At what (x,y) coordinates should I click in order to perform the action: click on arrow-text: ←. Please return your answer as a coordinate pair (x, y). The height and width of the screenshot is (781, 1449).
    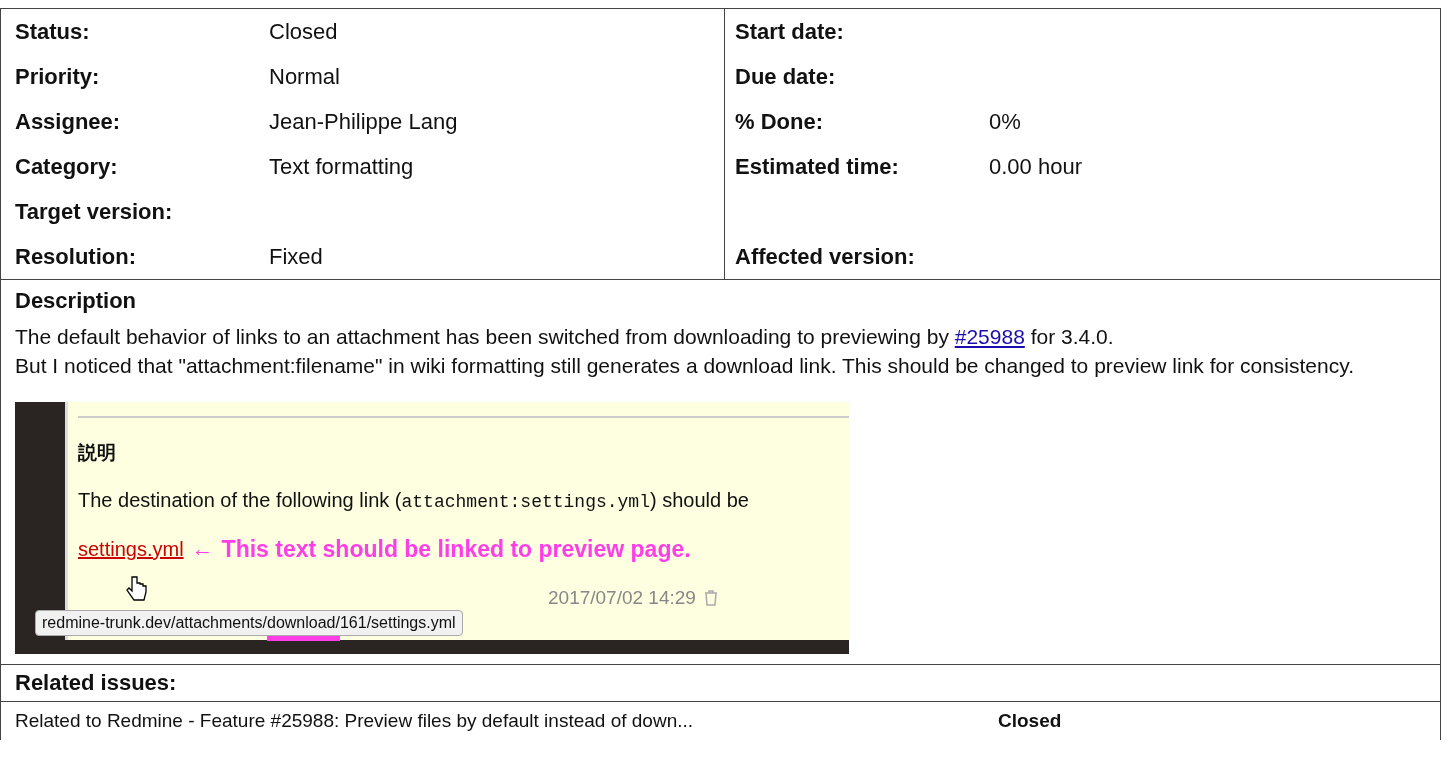
    Looking at the image, I should click on (202, 549).